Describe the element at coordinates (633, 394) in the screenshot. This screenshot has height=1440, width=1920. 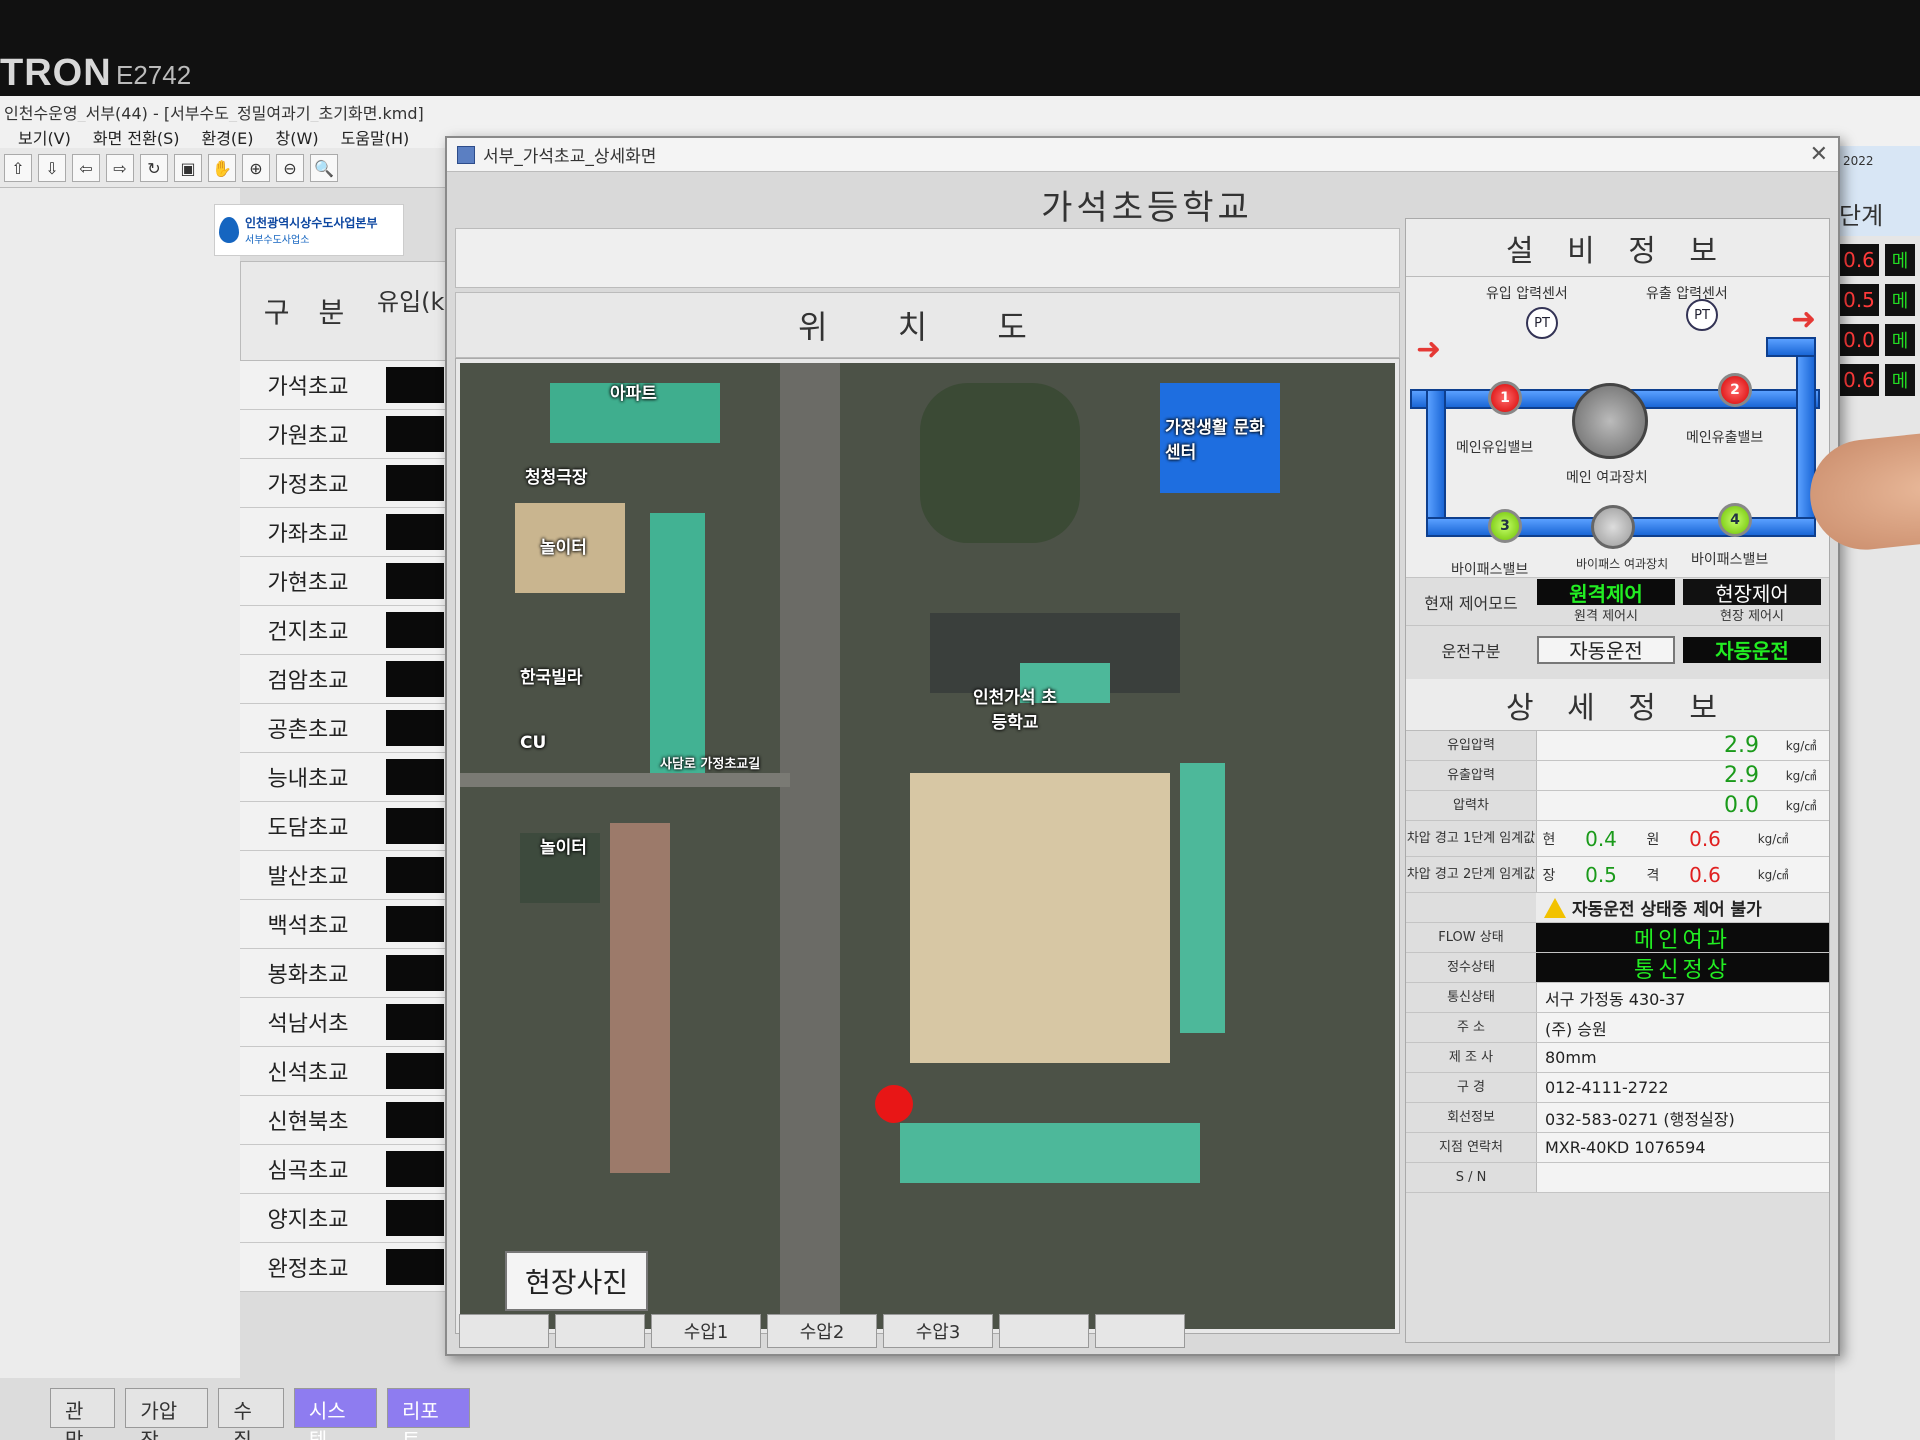
I see `map-label-apt: 아파트` at that location.